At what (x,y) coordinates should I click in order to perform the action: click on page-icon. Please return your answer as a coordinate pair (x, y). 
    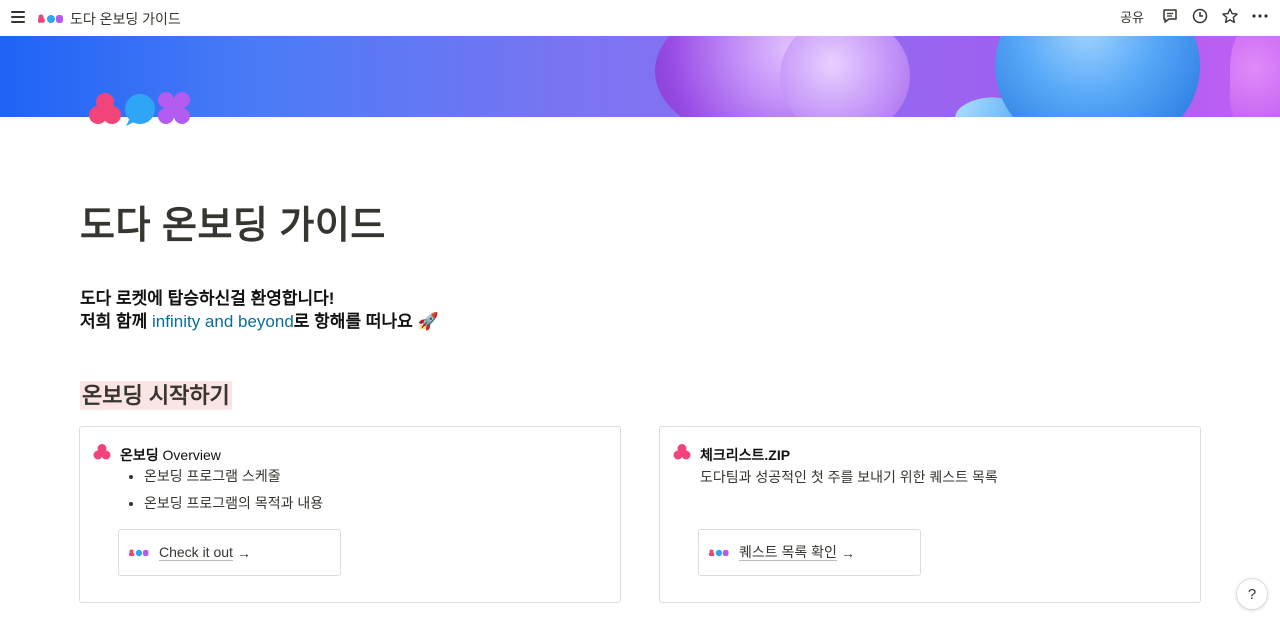
    Looking at the image, I should click on (140, 109).